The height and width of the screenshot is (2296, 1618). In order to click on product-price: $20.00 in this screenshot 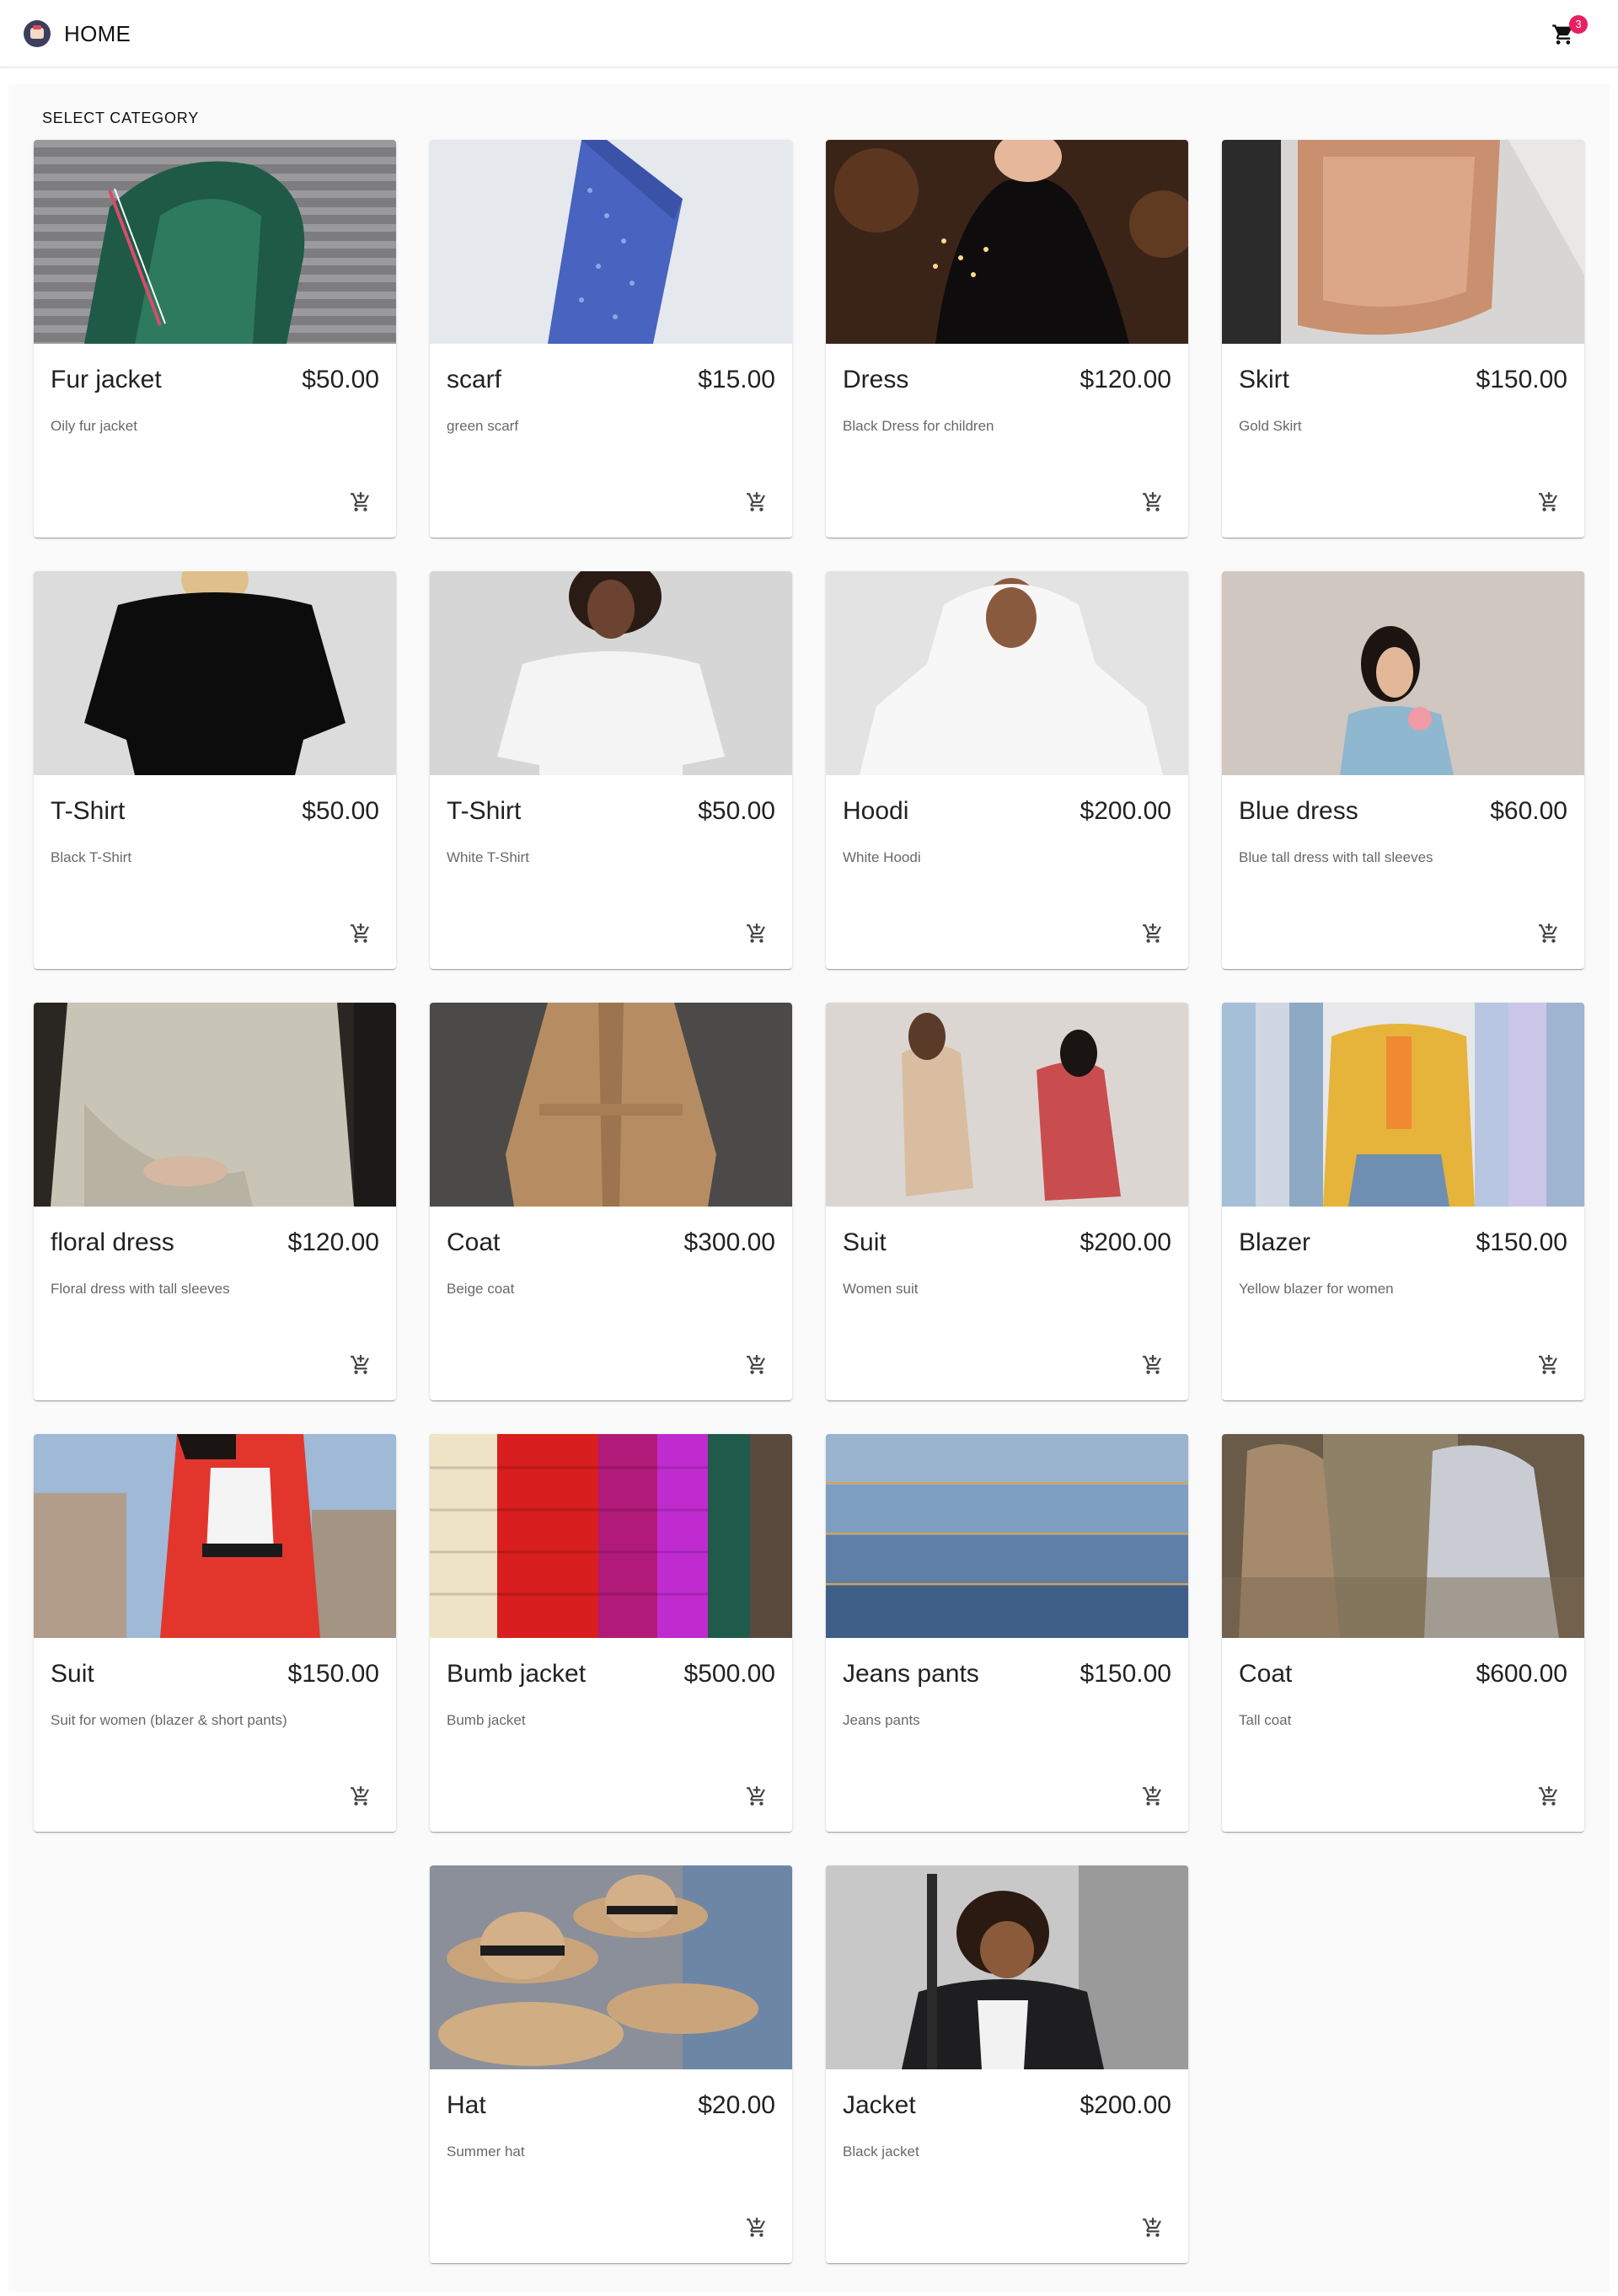, I will do `click(736, 2105)`.